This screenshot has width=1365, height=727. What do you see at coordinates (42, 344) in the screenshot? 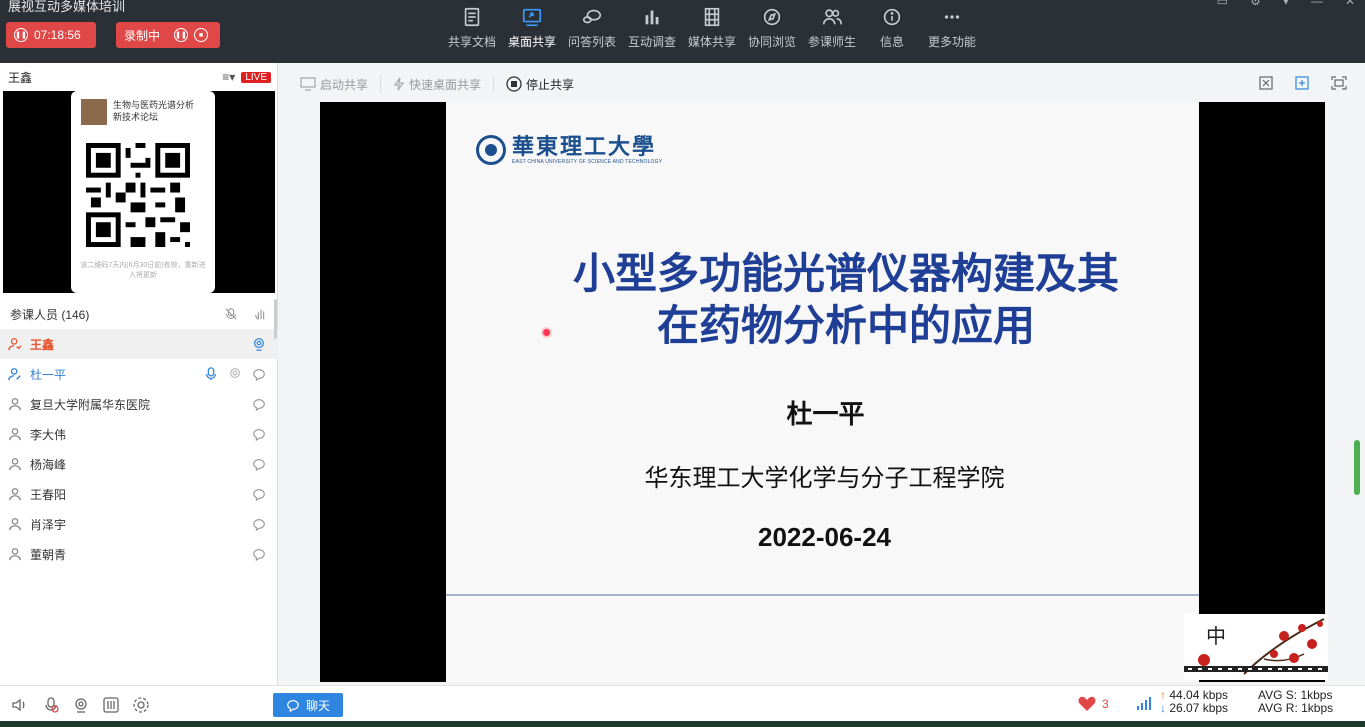
I see `participant-name: 王鑫` at bounding box center [42, 344].